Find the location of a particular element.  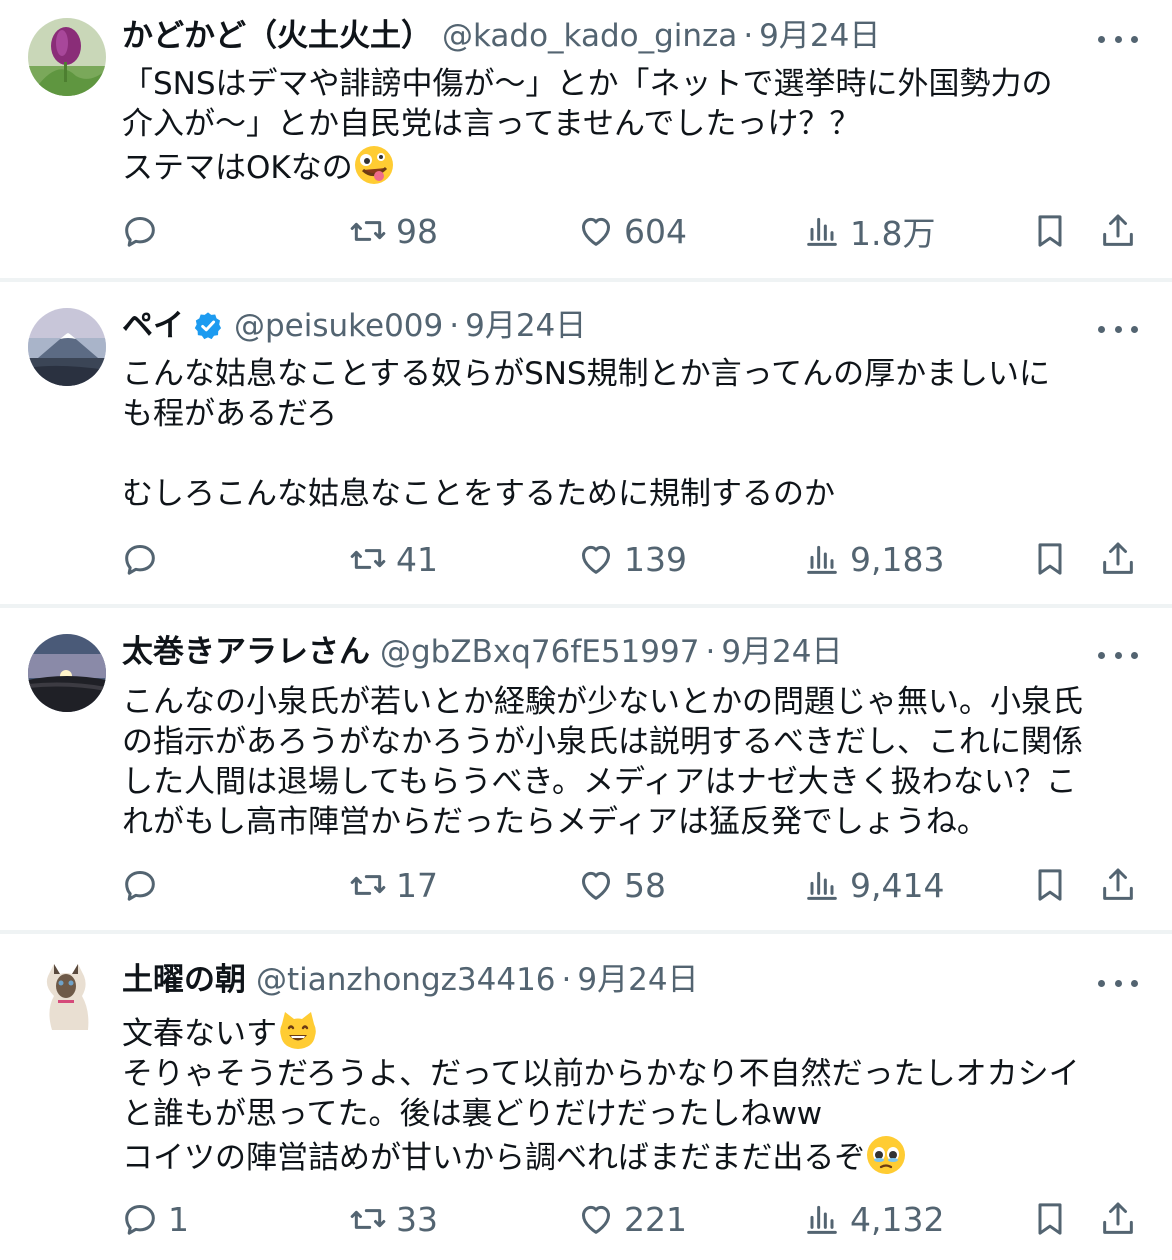

author-handle: @gbZBxq76fE51997 is located at coordinates (539, 652).